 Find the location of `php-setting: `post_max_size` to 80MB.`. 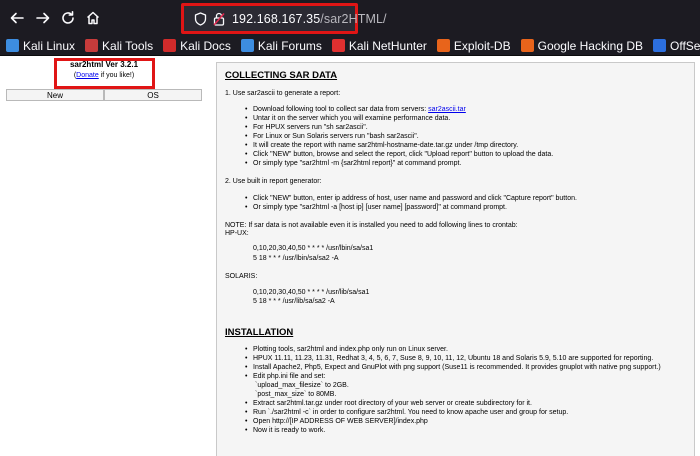

php-setting: `post_max_size` to 80MB. is located at coordinates (296, 394).